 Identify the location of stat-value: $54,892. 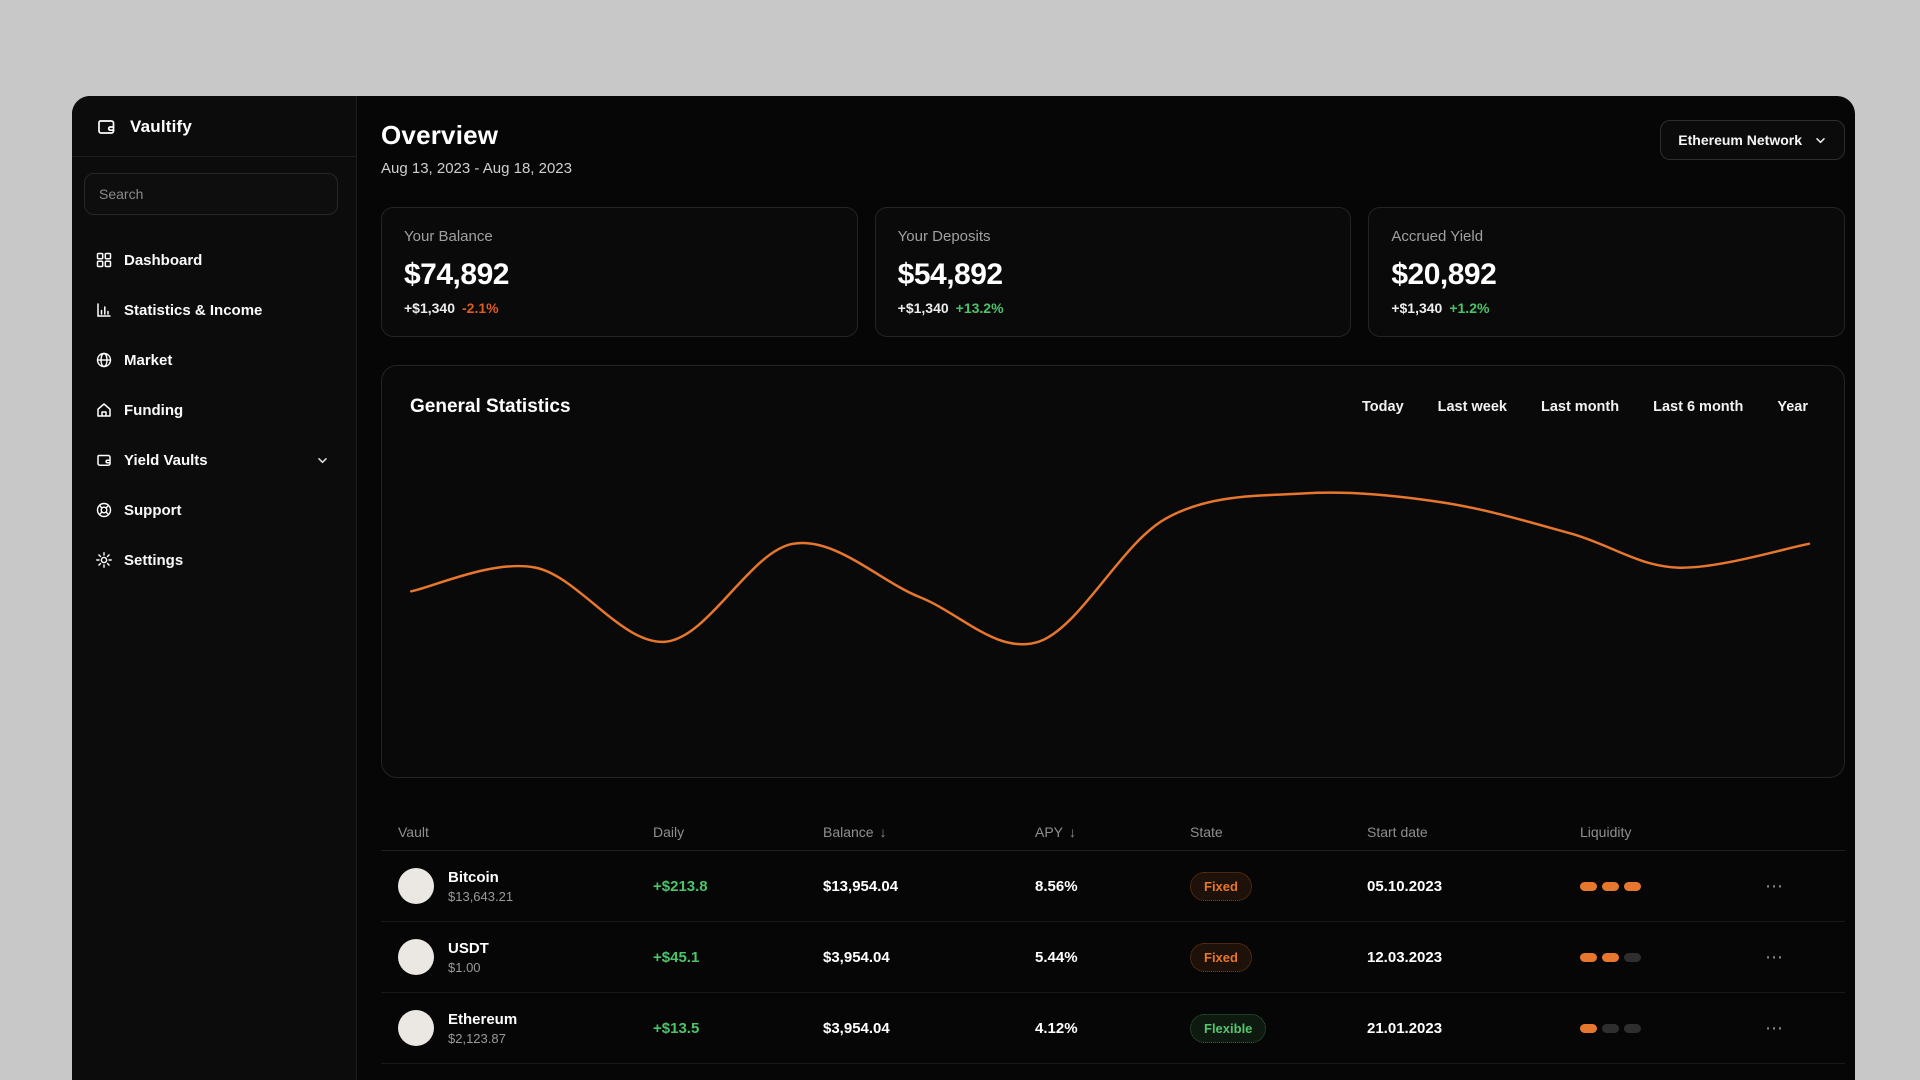
(950, 274).